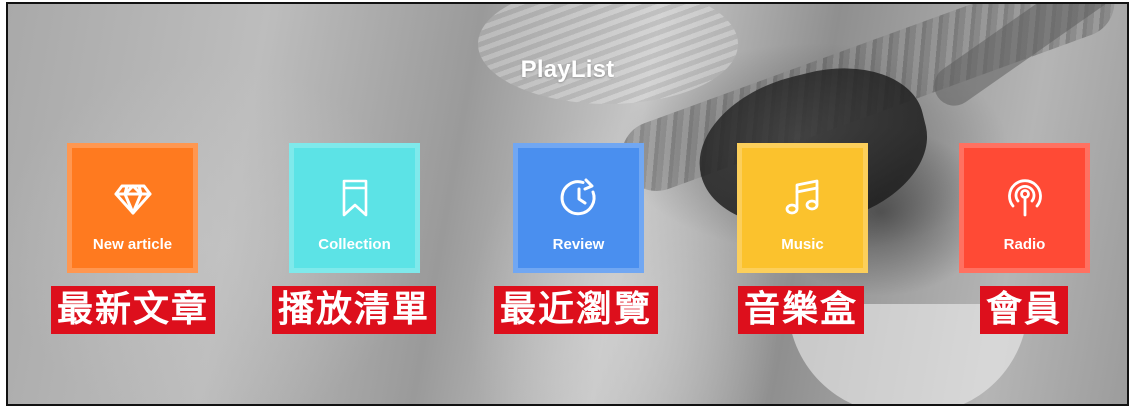  I want to click on caption-review: 最近瀏覽, so click(576, 310).